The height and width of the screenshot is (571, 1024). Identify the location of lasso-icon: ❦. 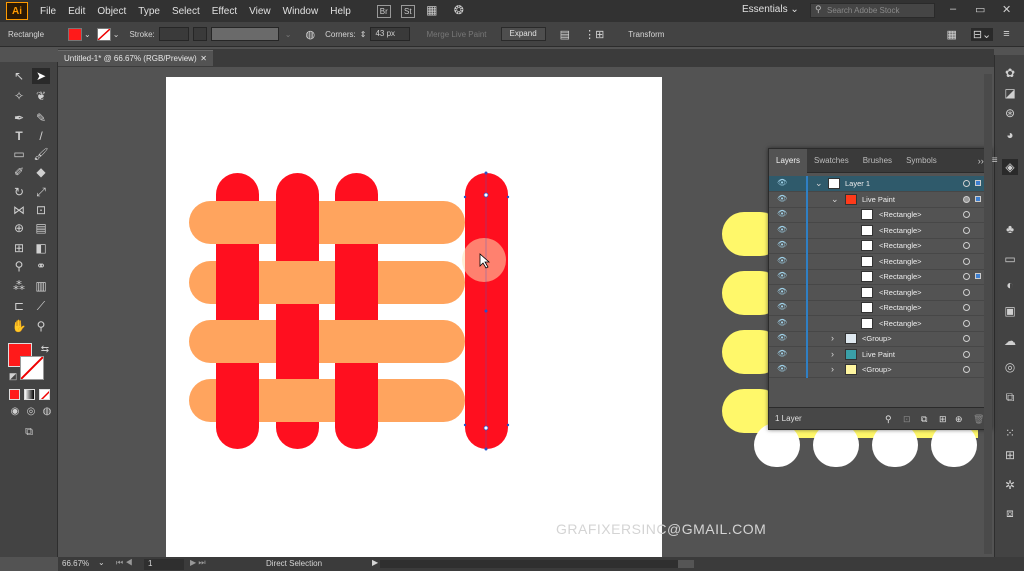
(41, 96).